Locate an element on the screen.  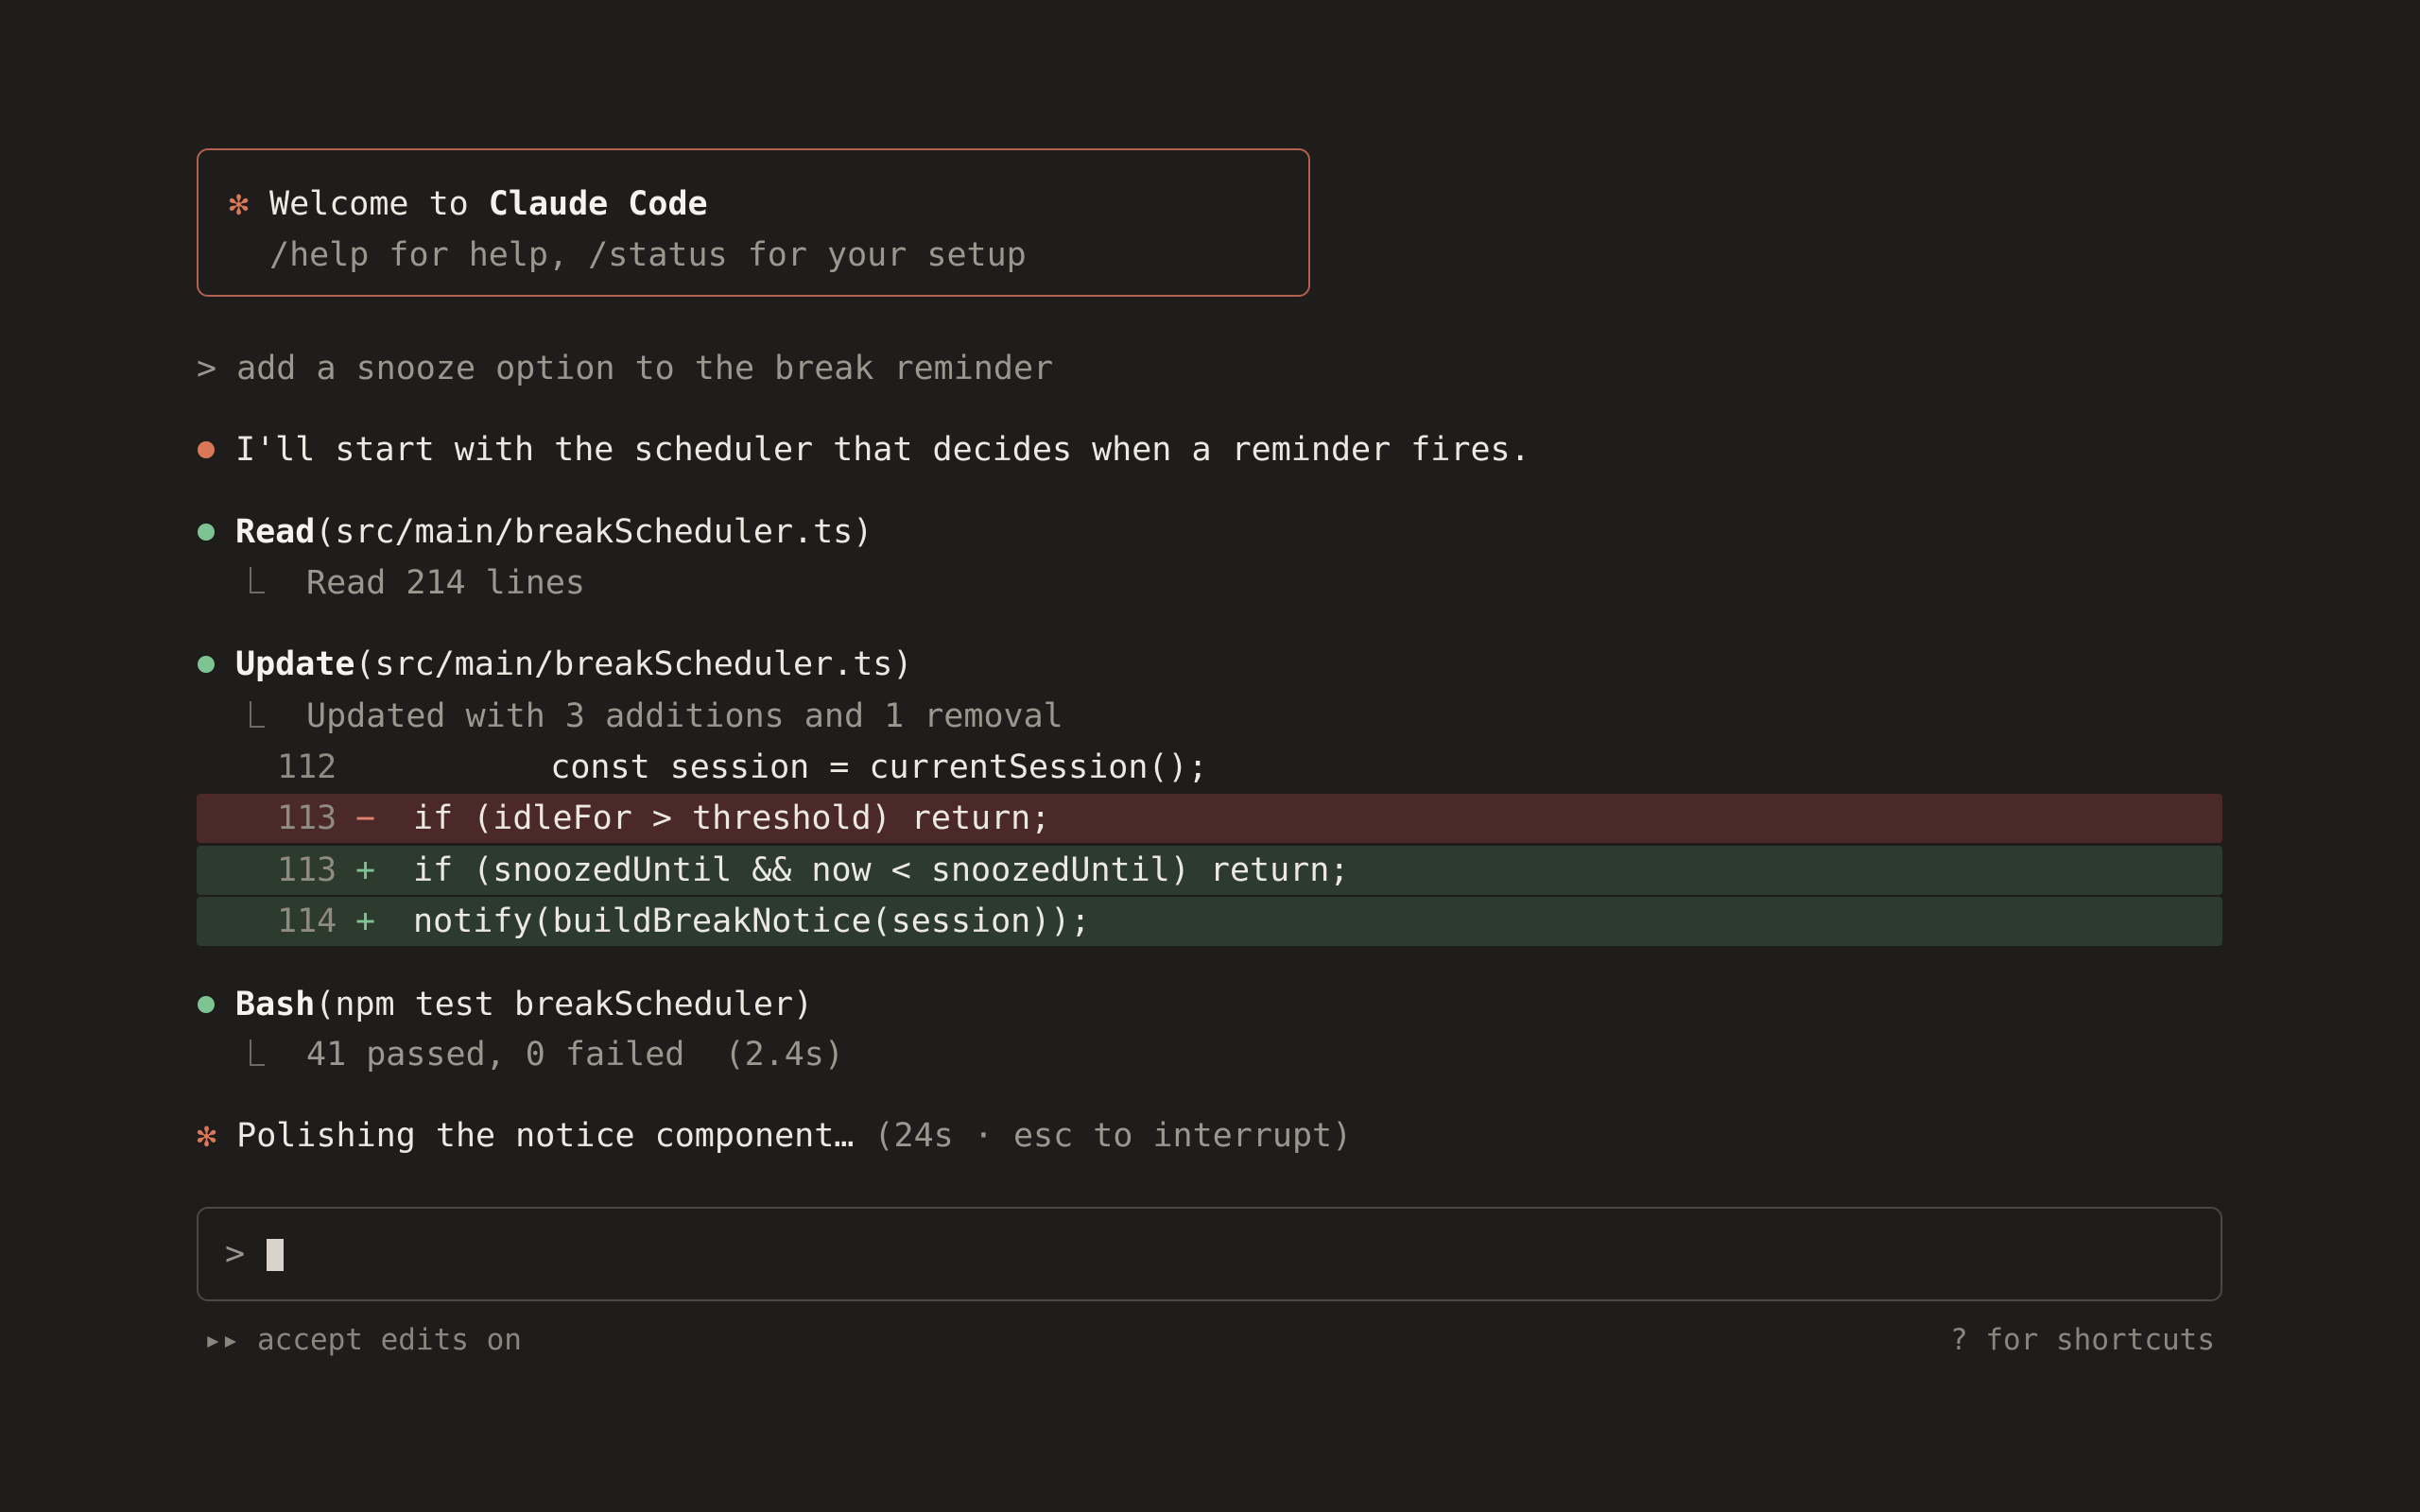
assistant-bullet-icon is located at coordinates (206, 449).